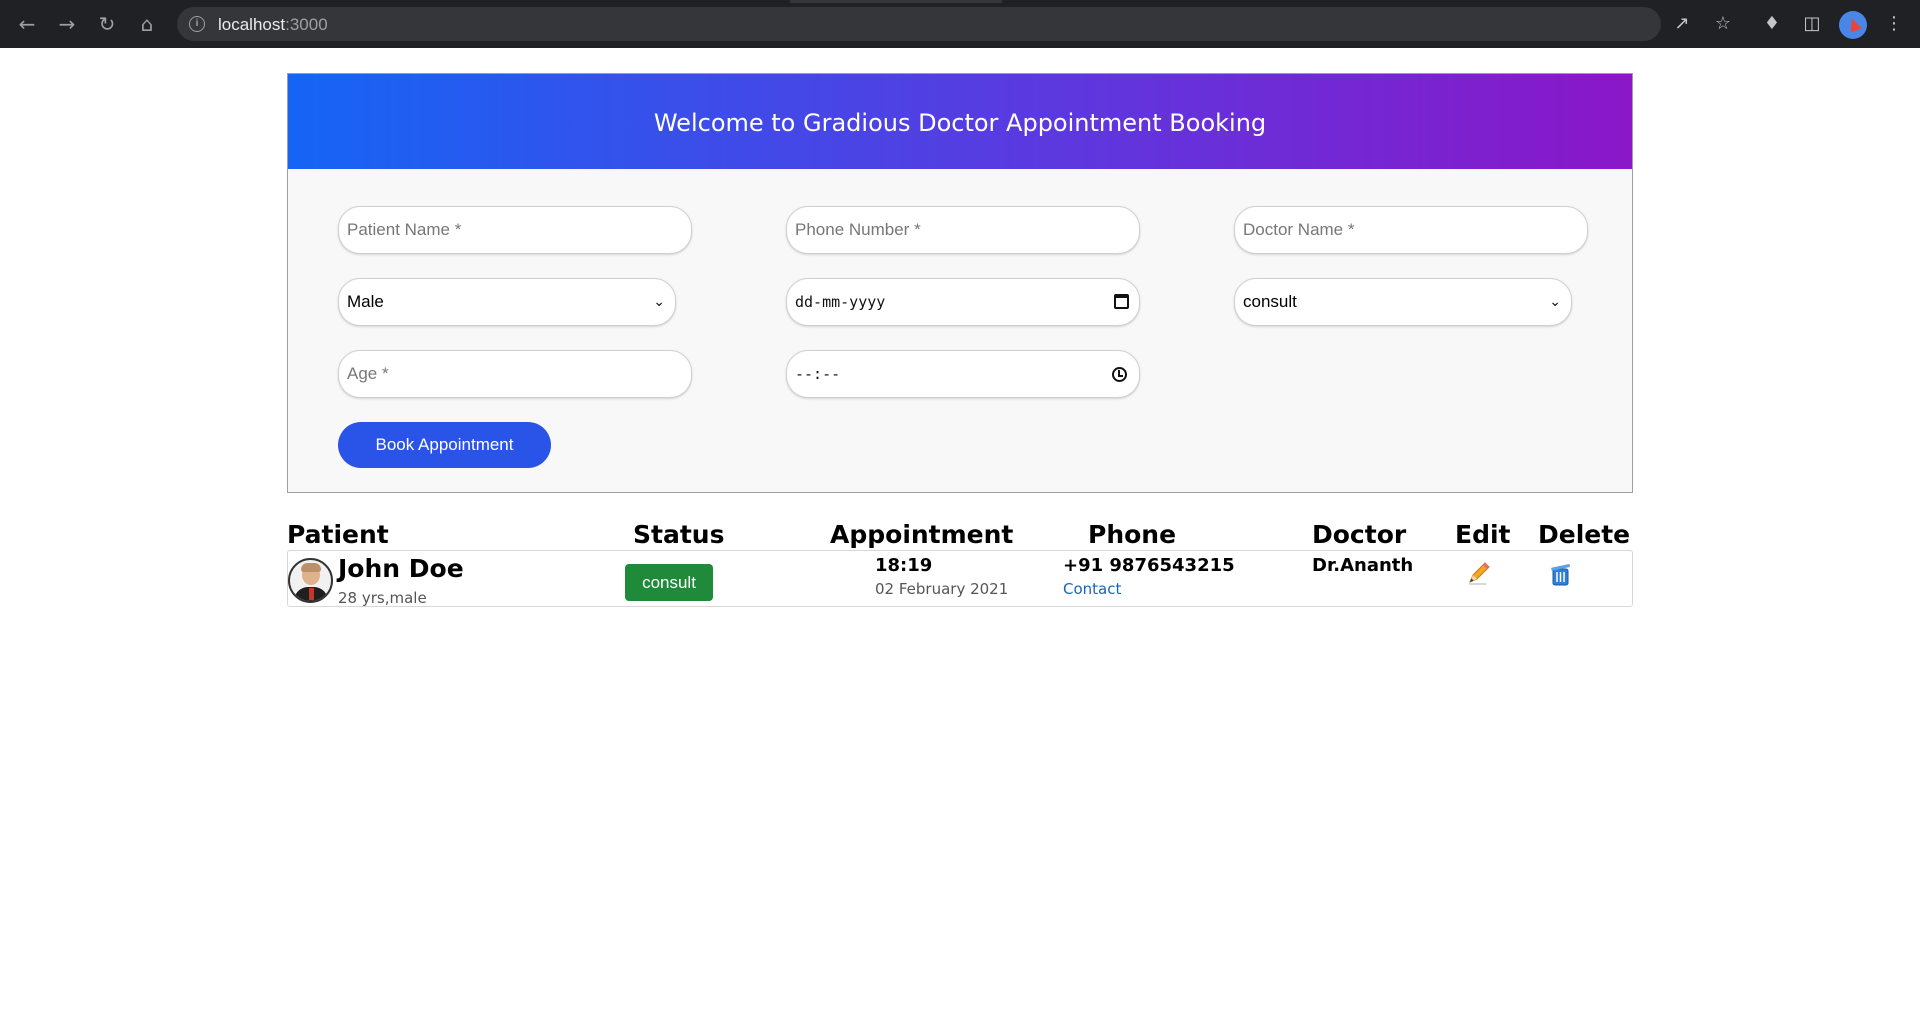 The height and width of the screenshot is (1036, 1920). I want to click on header-appointment: Appointment, so click(922, 534).